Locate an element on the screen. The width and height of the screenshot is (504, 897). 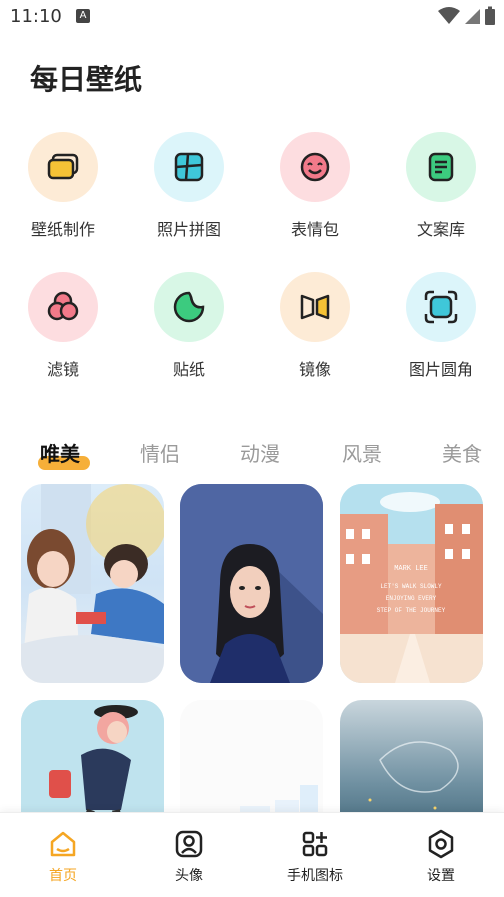
bottom-navigation: 首页 头像 手机图标 设置 is located at coordinates (252, 854).